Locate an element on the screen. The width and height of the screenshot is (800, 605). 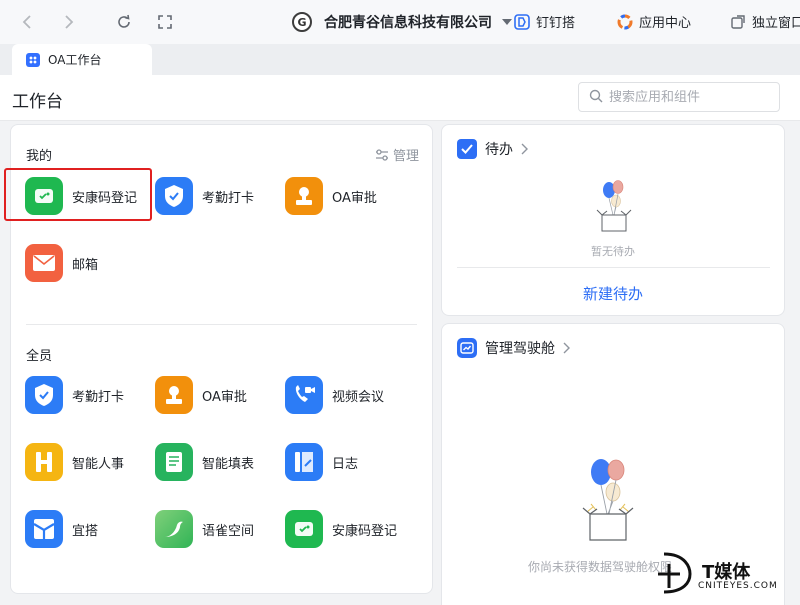
hr-icon is located at coordinates (44, 462).